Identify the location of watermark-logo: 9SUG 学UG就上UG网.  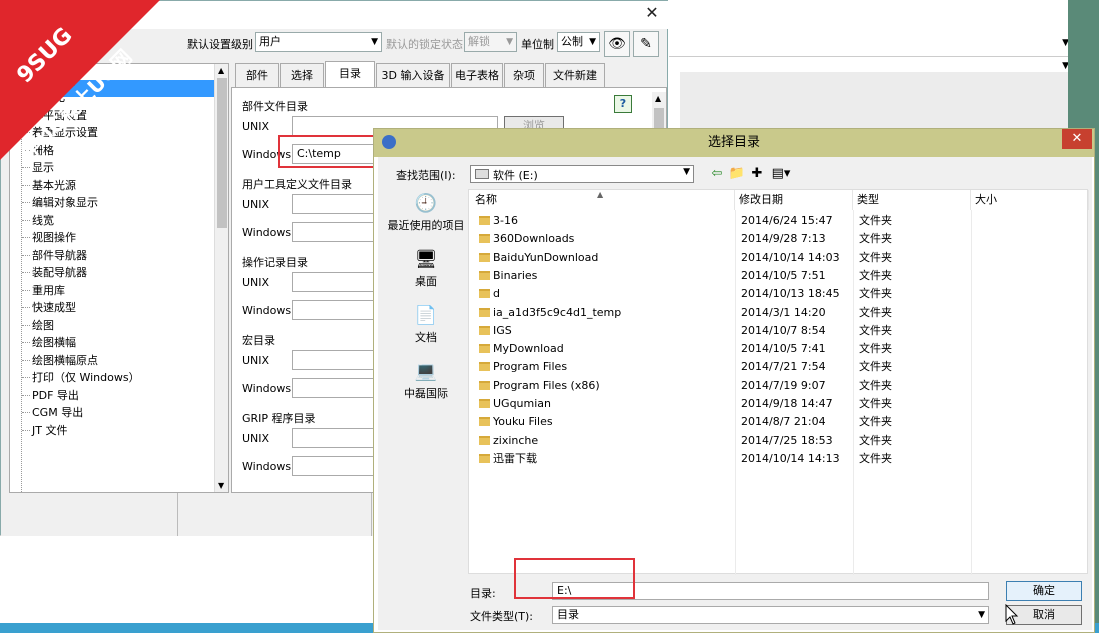
(80, 80).